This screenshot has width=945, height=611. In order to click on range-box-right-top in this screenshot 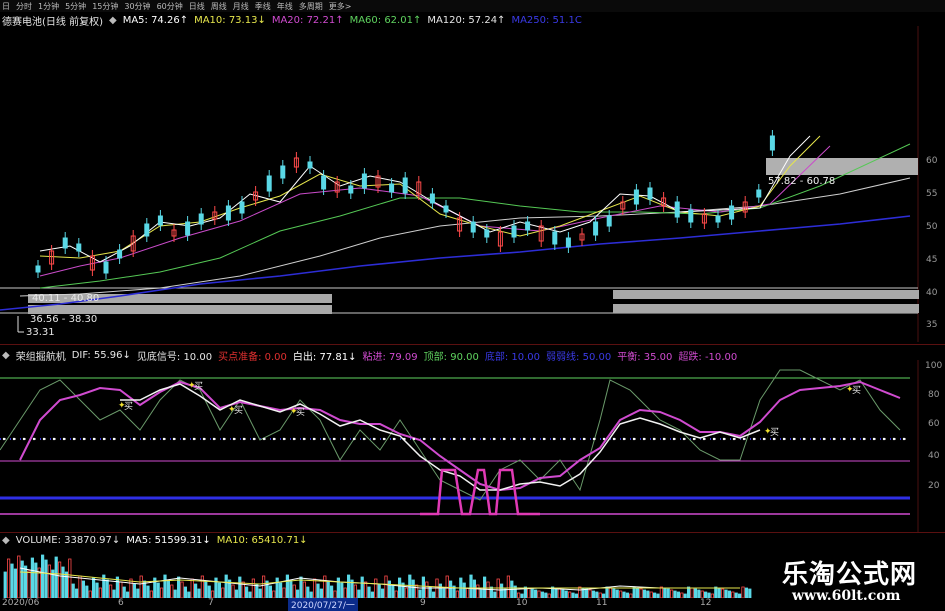, I will do `click(766, 294)`.